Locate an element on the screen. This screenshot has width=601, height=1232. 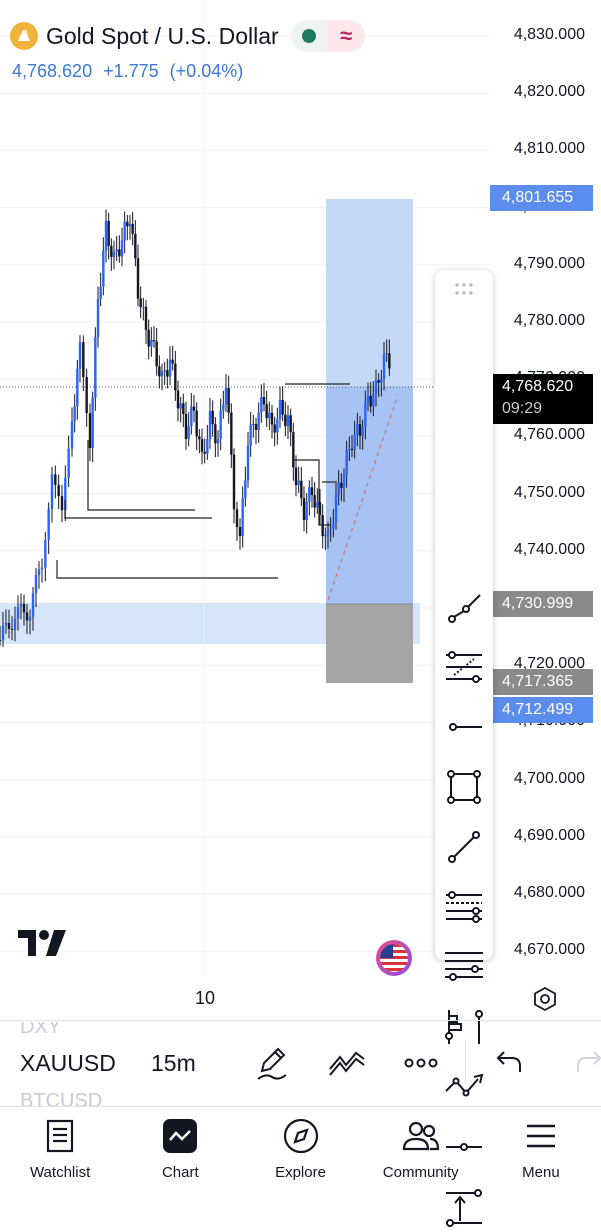
tool-parallel-channel is located at coordinates (464, 967).